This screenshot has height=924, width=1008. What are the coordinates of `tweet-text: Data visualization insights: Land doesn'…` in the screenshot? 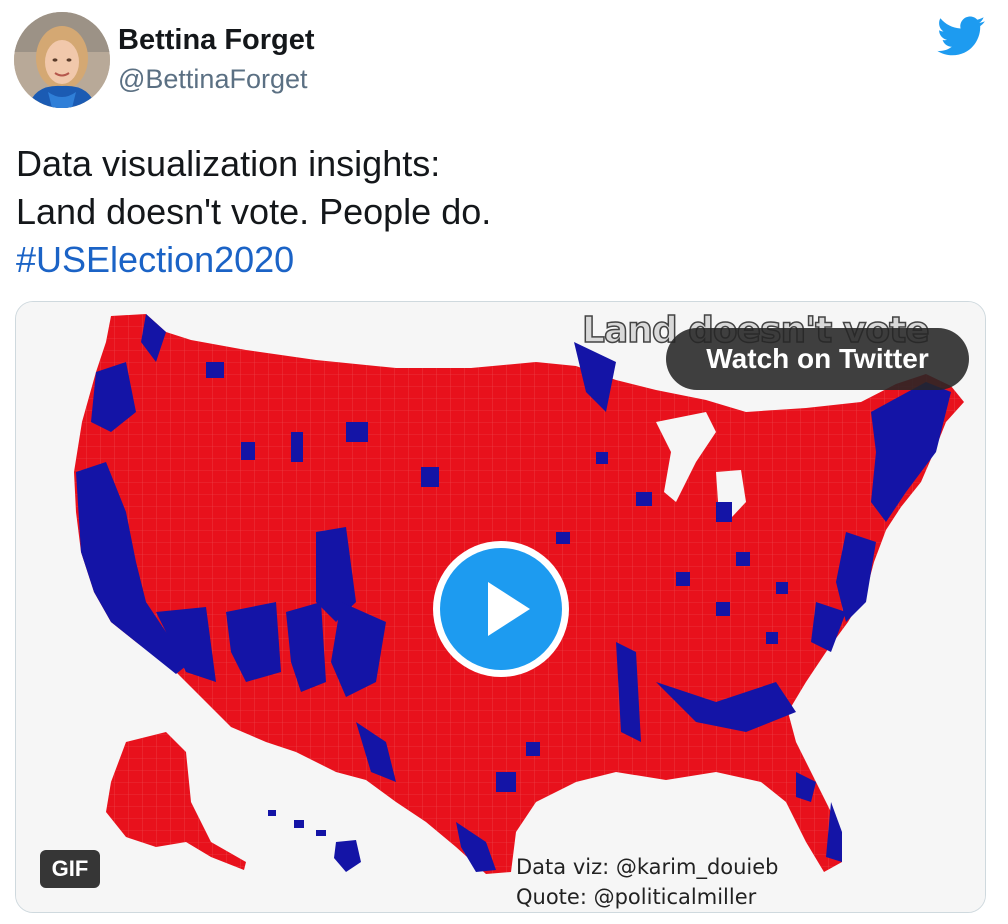 It's located at (253, 212).